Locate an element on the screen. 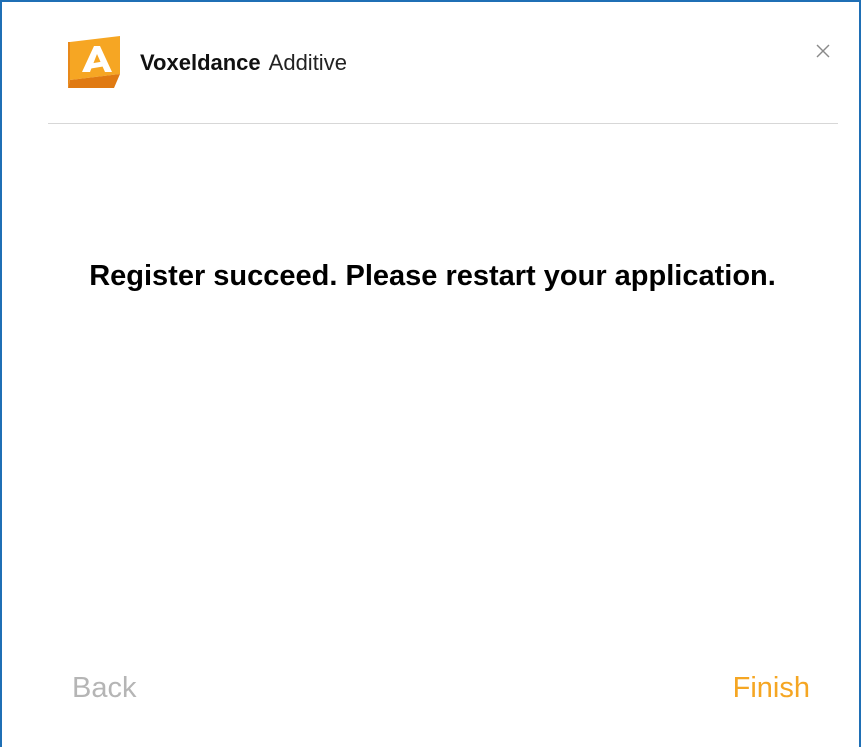 This screenshot has height=747, width=861. header-divider is located at coordinates (443, 123).